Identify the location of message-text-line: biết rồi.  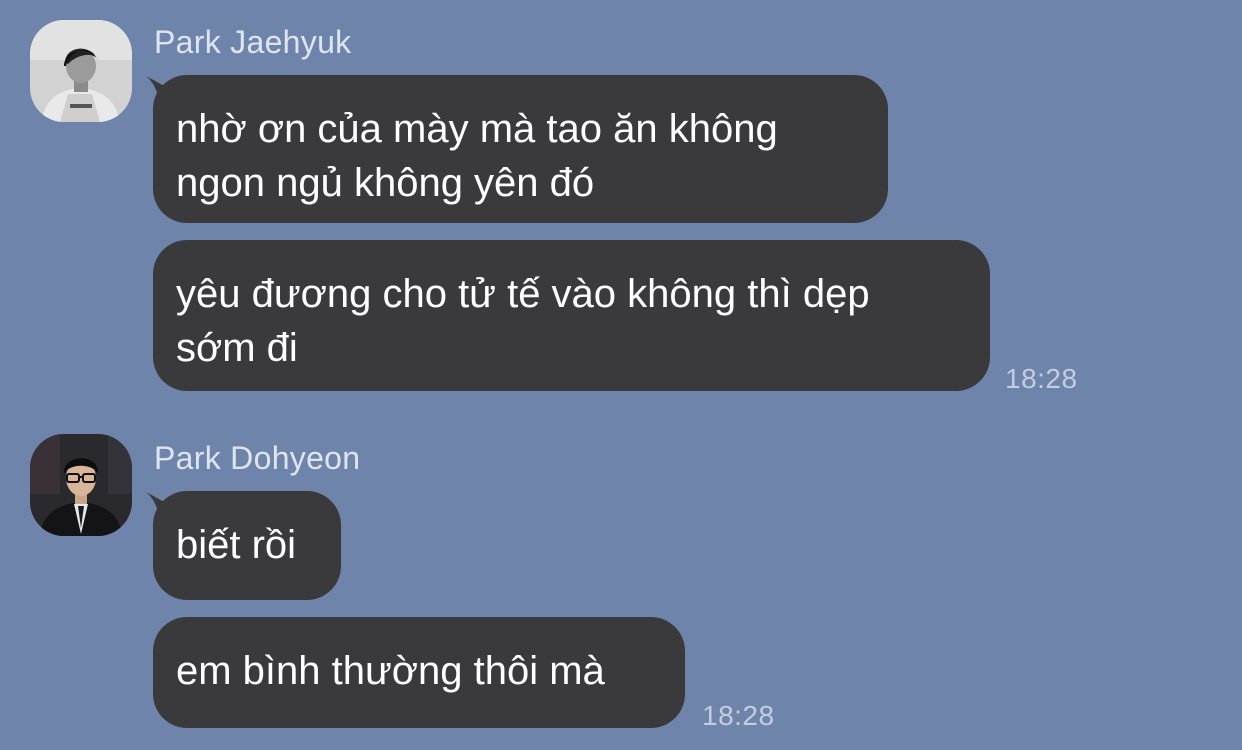
(236, 545).